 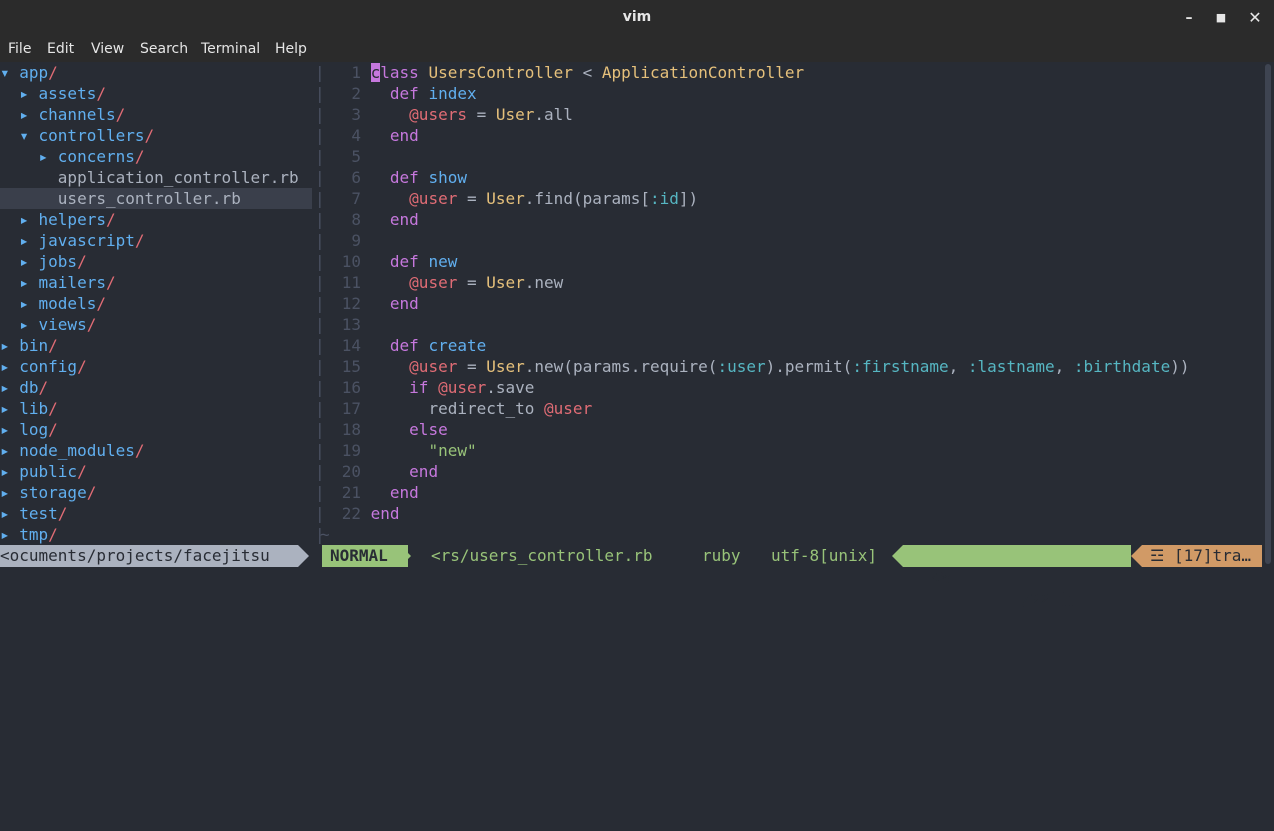 What do you see at coordinates (797, 93) in the screenshot?
I see `code-line: 2 def index` at bounding box center [797, 93].